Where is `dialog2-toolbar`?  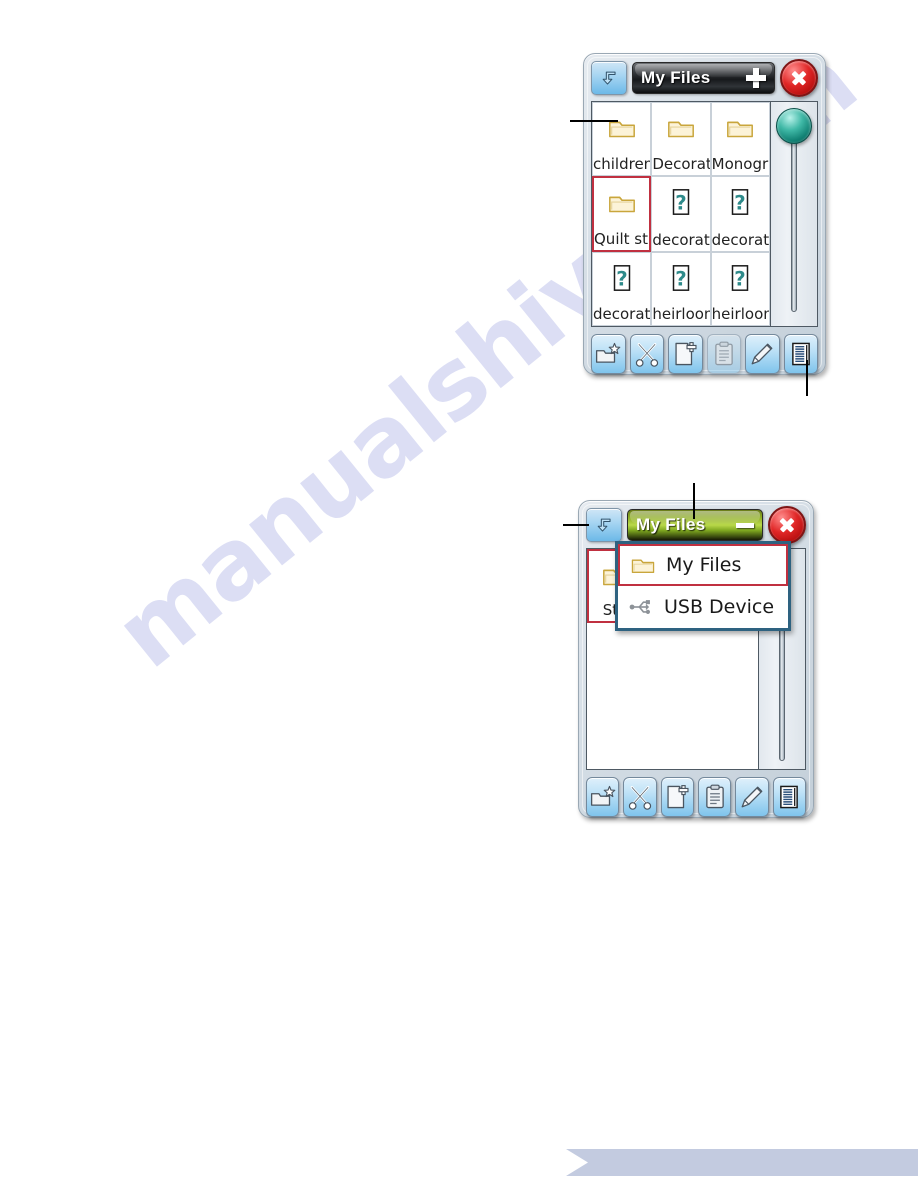
dialog2-toolbar is located at coordinates (696, 797).